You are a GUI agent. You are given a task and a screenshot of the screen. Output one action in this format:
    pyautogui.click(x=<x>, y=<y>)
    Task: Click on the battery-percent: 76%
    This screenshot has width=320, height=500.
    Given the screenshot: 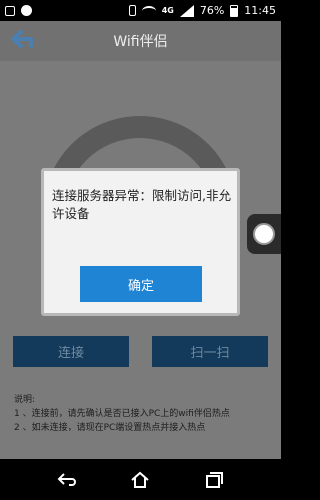 What is the action you would take?
    pyautogui.click(x=212, y=10)
    